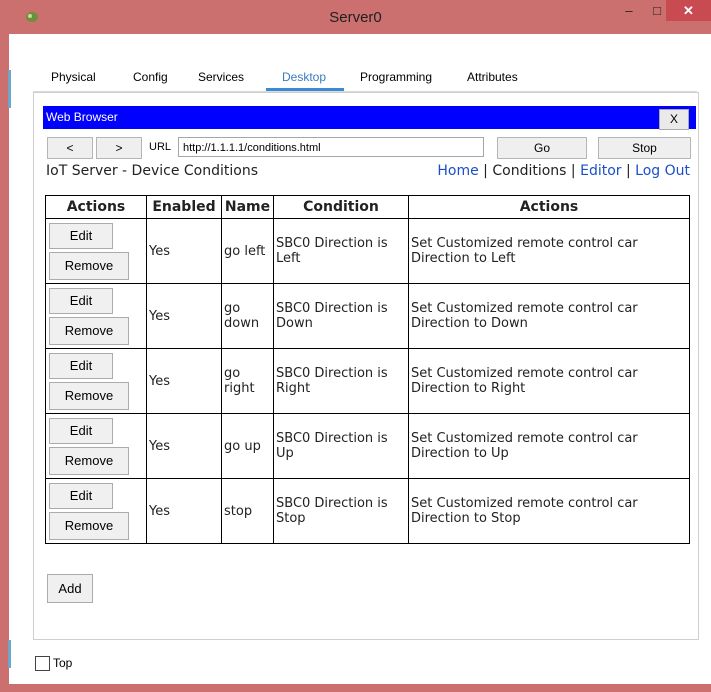  What do you see at coordinates (341, 207) in the screenshot?
I see `header-condition: Condition` at bounding box center [341, 207].